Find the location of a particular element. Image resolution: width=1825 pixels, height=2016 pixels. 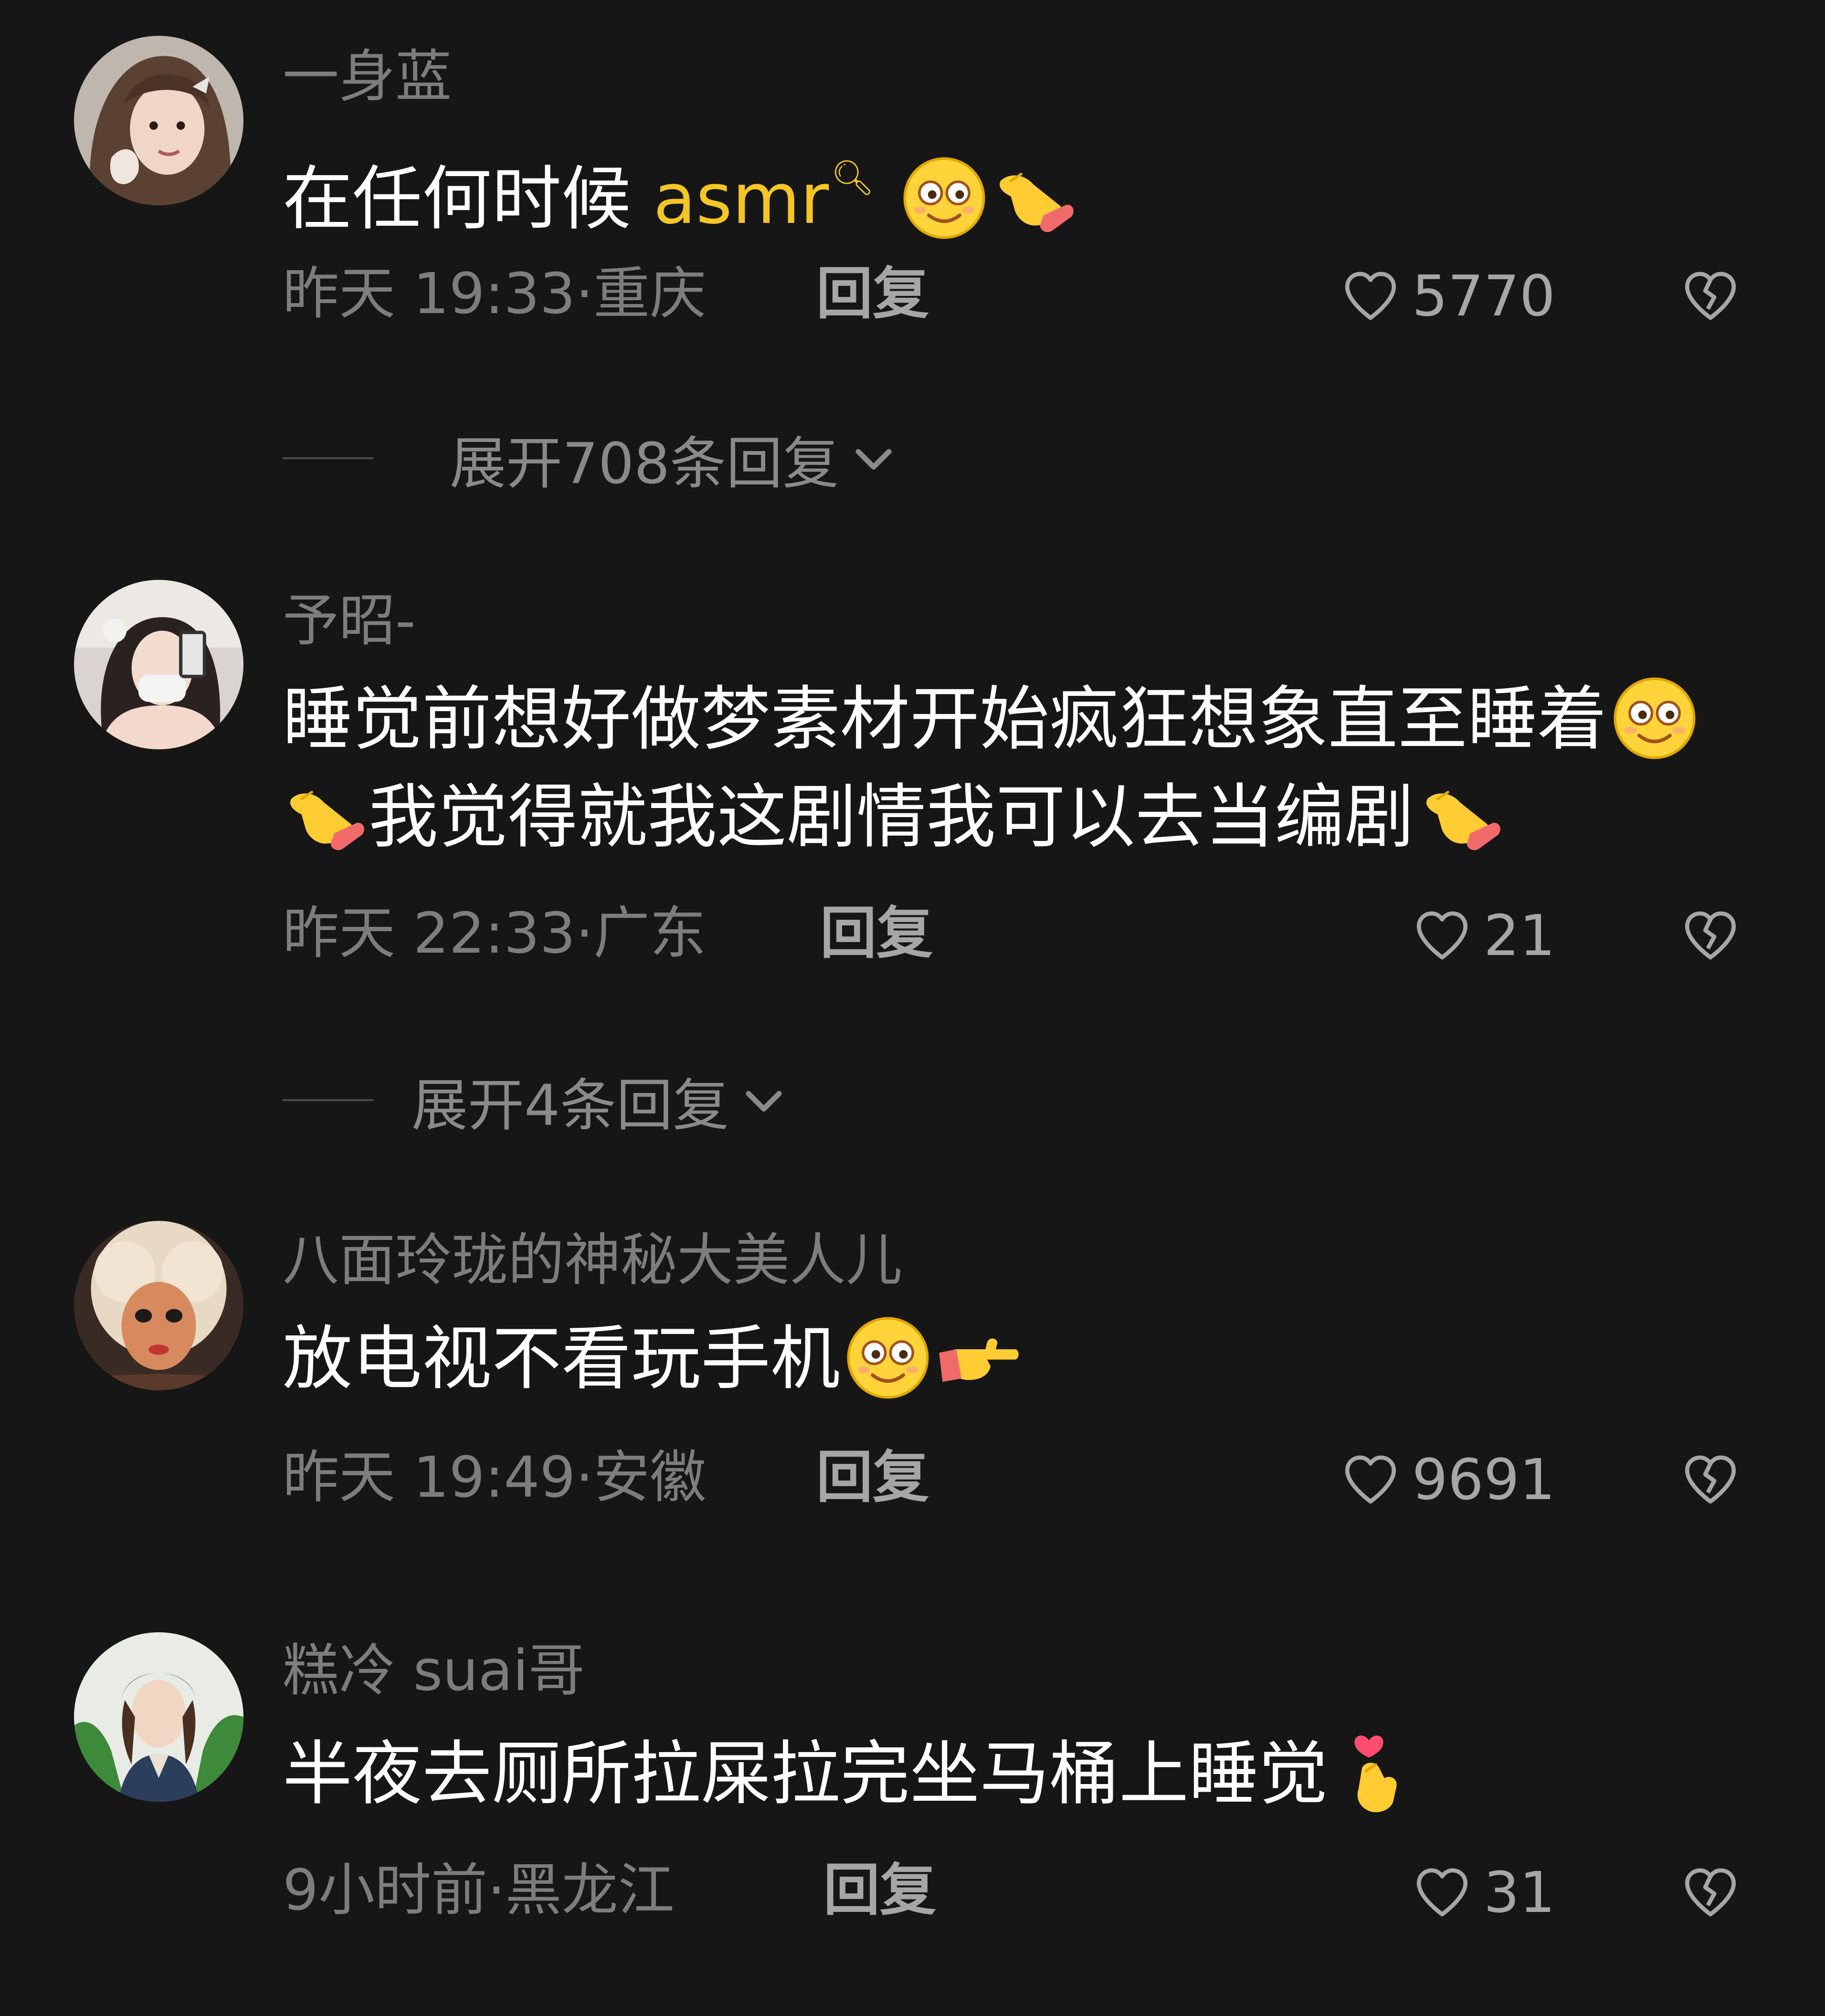

comment-text-body: 放电视不看玩手机 is located at coordinates (561, 1359).